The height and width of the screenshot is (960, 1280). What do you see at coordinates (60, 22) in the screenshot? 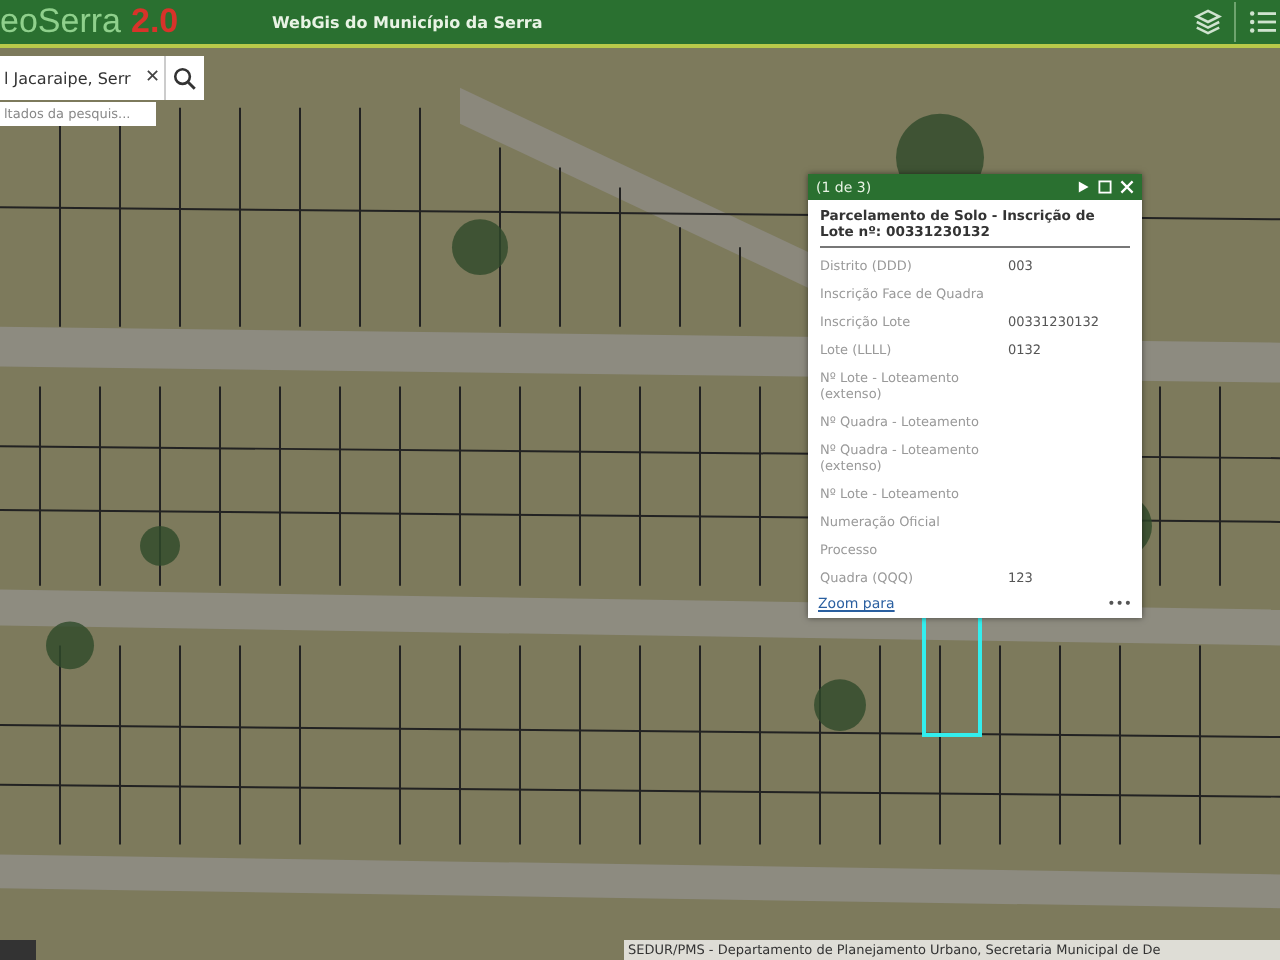
I see `logo-text: eoSerra` at bounding box center [60, 22].